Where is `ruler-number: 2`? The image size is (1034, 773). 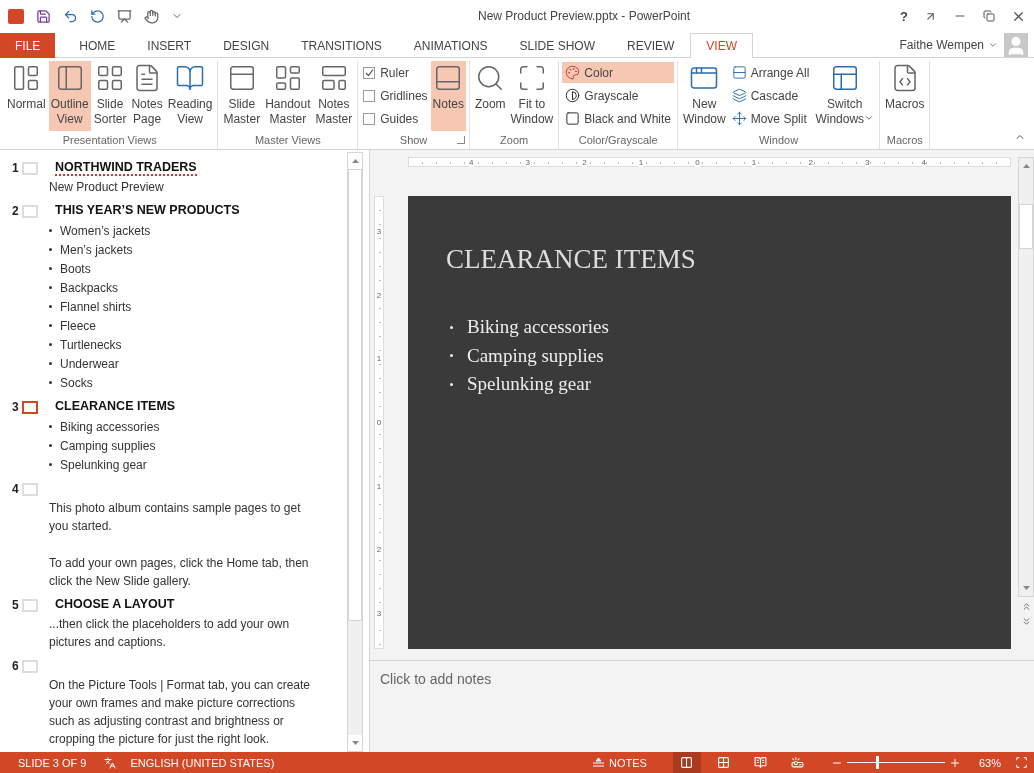 ruler-number: 2 is located at coordinates (379, 550).